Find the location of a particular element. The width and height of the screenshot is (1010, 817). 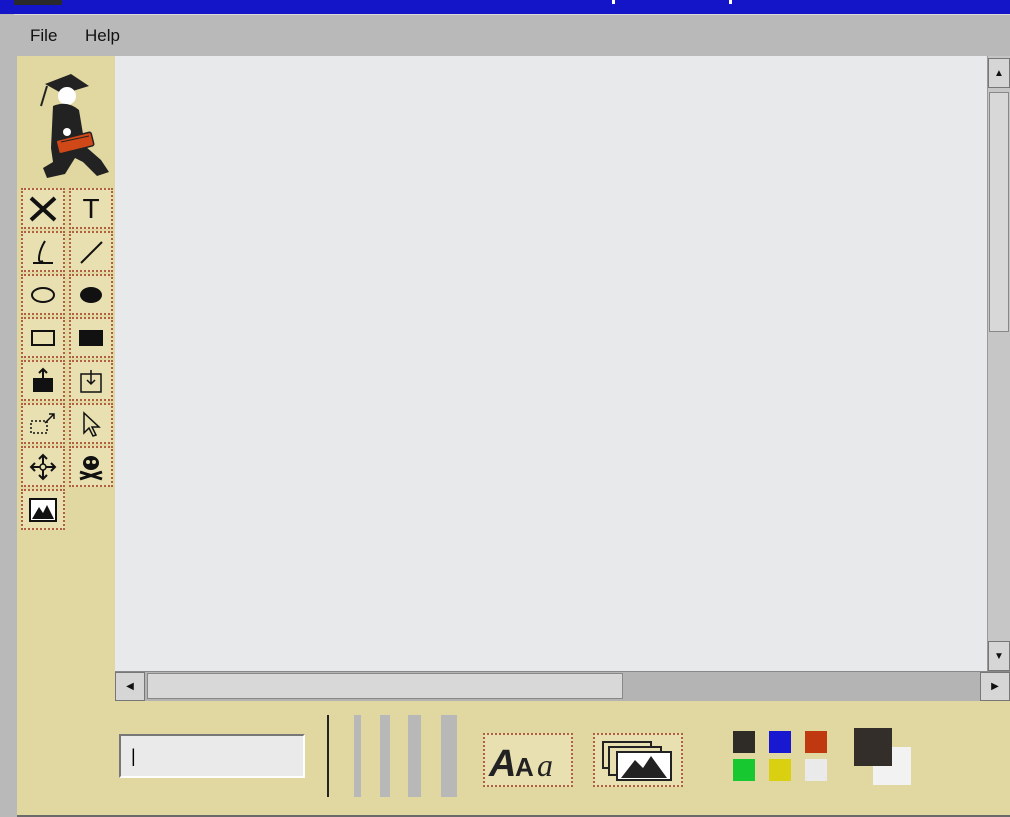

color-swatch-green is located at coordinates (744, 770).